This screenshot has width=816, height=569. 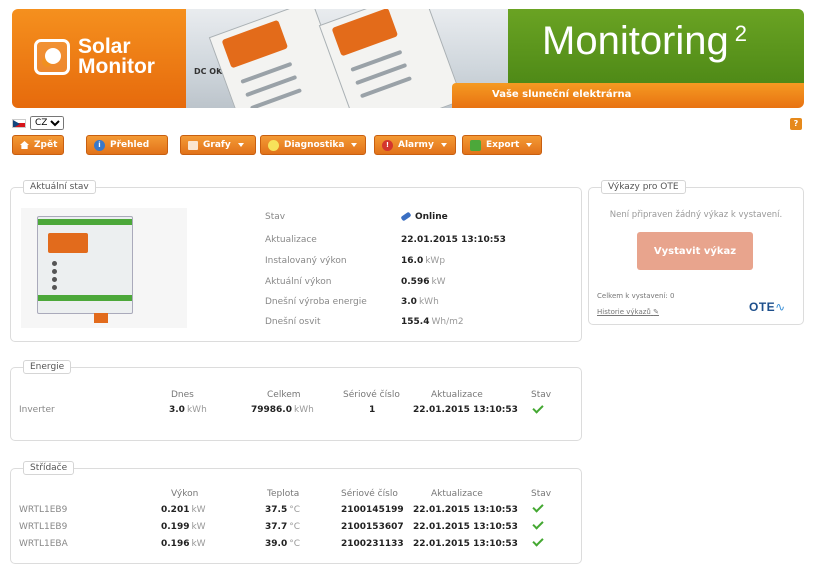 I want to click on issue-report-button: Vystavit výkaz, so click(x=695, y=251).